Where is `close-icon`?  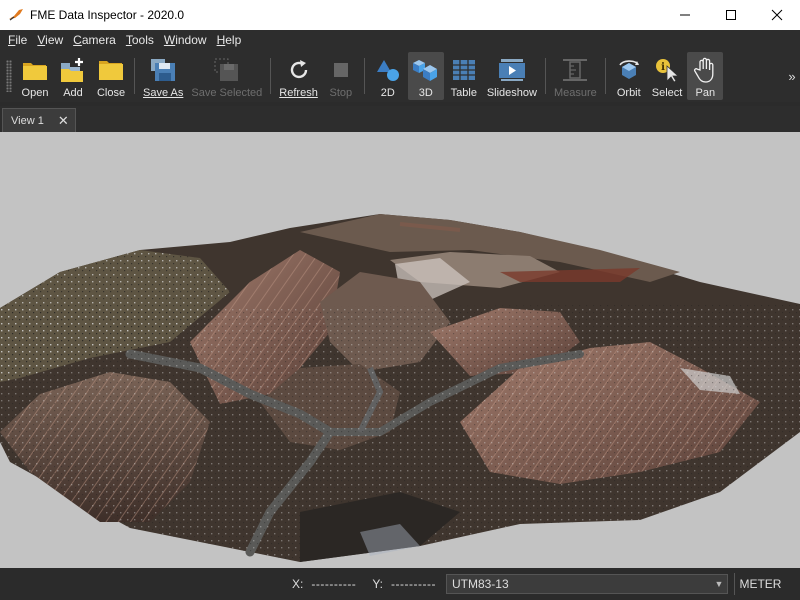
close-icon is located at coordinates (777, 15).